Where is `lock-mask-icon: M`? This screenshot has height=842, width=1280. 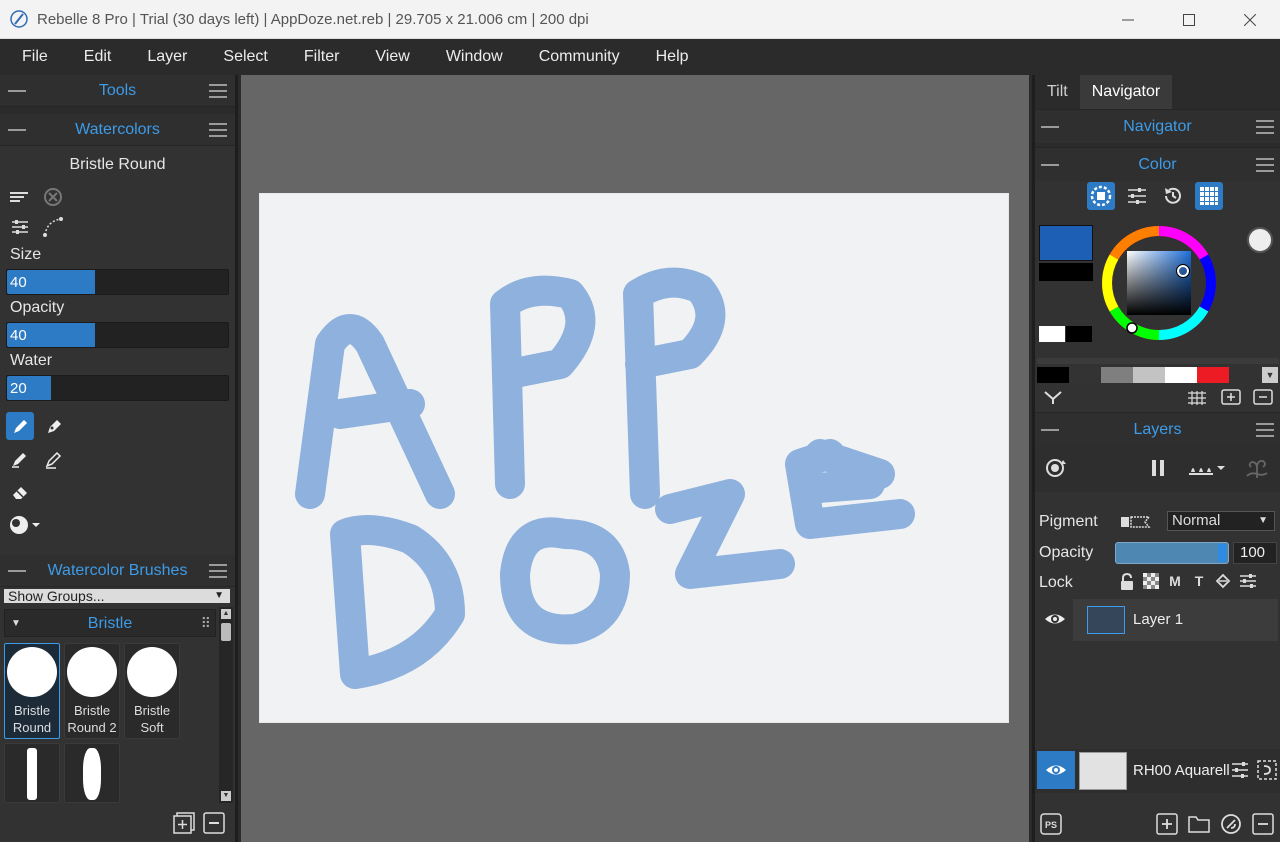
lock-mask-icon: M is located at coordinates (1175, 582).